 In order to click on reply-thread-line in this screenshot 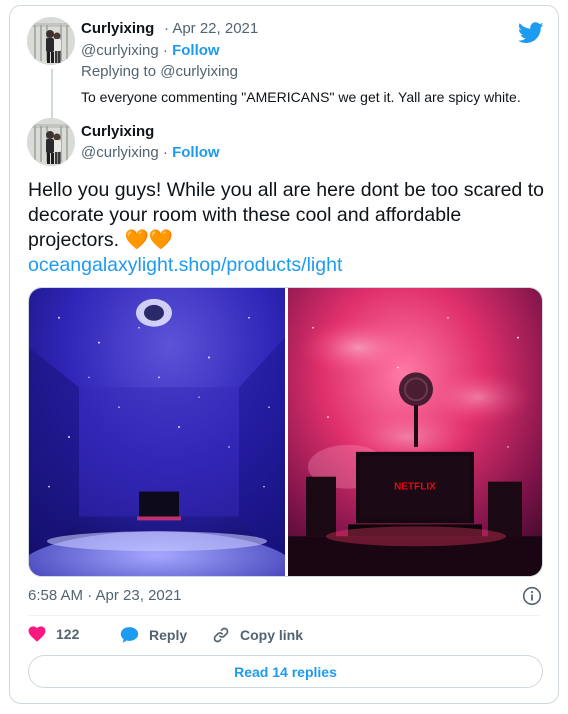, I will do `click(52, 95)`.